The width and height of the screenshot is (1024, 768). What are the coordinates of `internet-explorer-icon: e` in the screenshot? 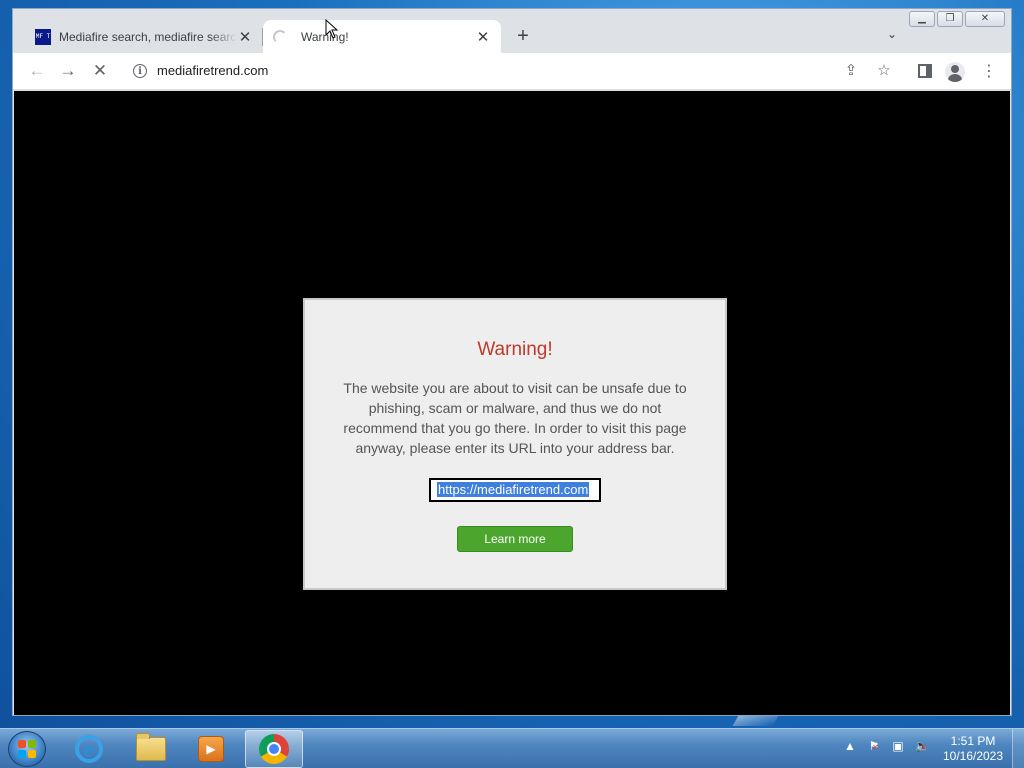 It's located at (89, 749).